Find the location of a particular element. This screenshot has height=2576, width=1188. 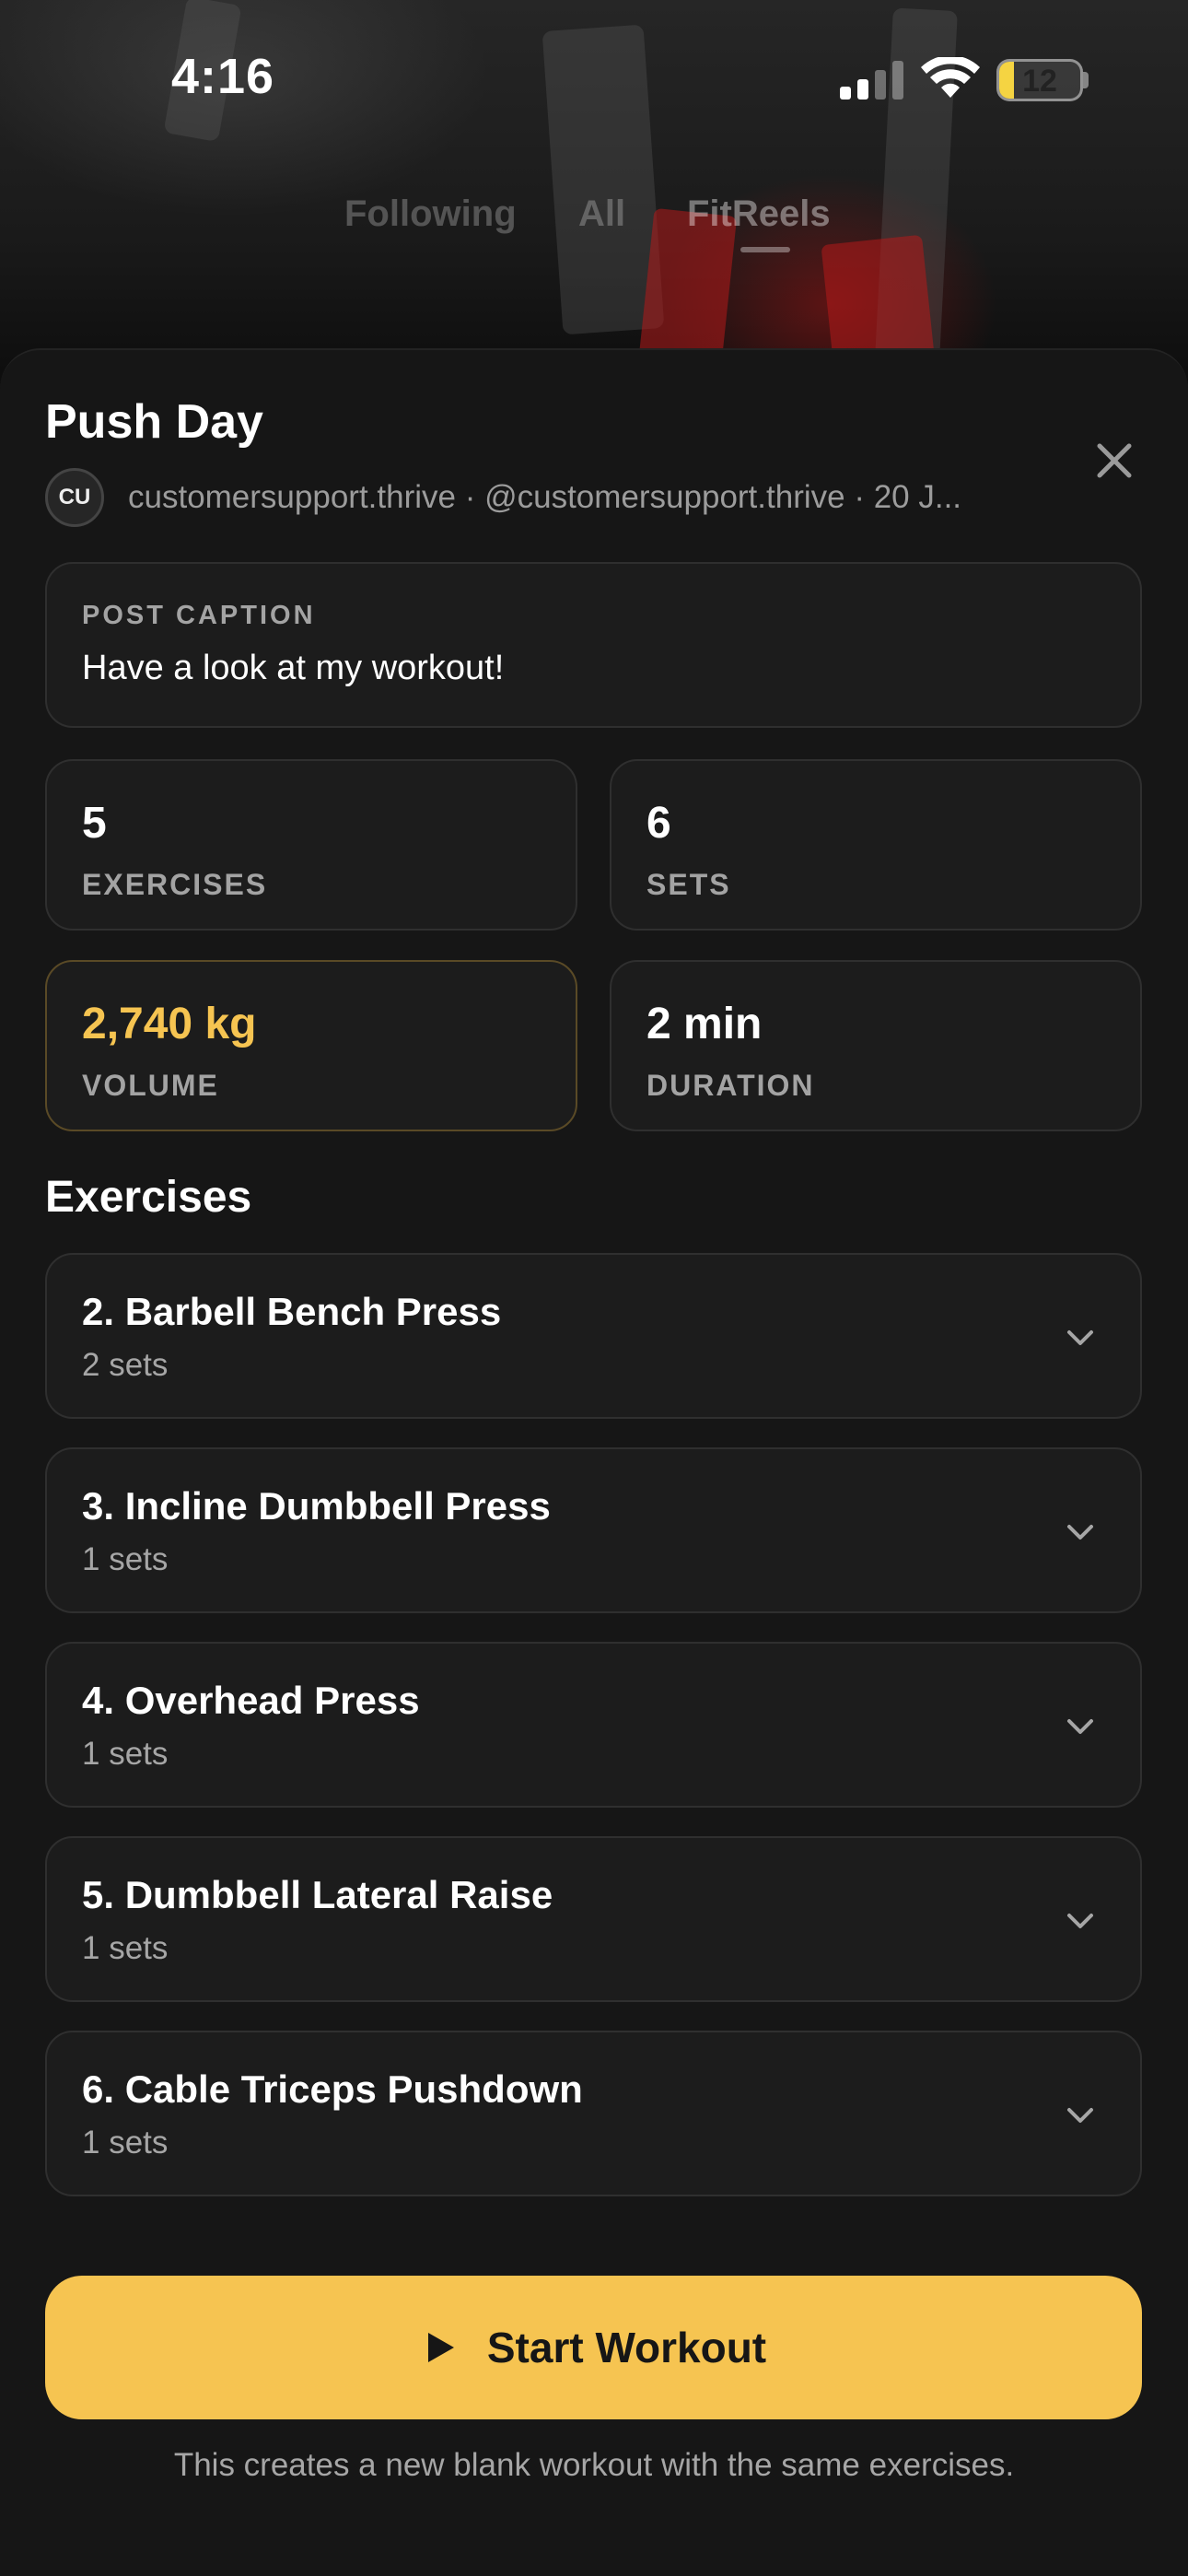

stat-label: DURATION is located at coordinates (730, 1085).